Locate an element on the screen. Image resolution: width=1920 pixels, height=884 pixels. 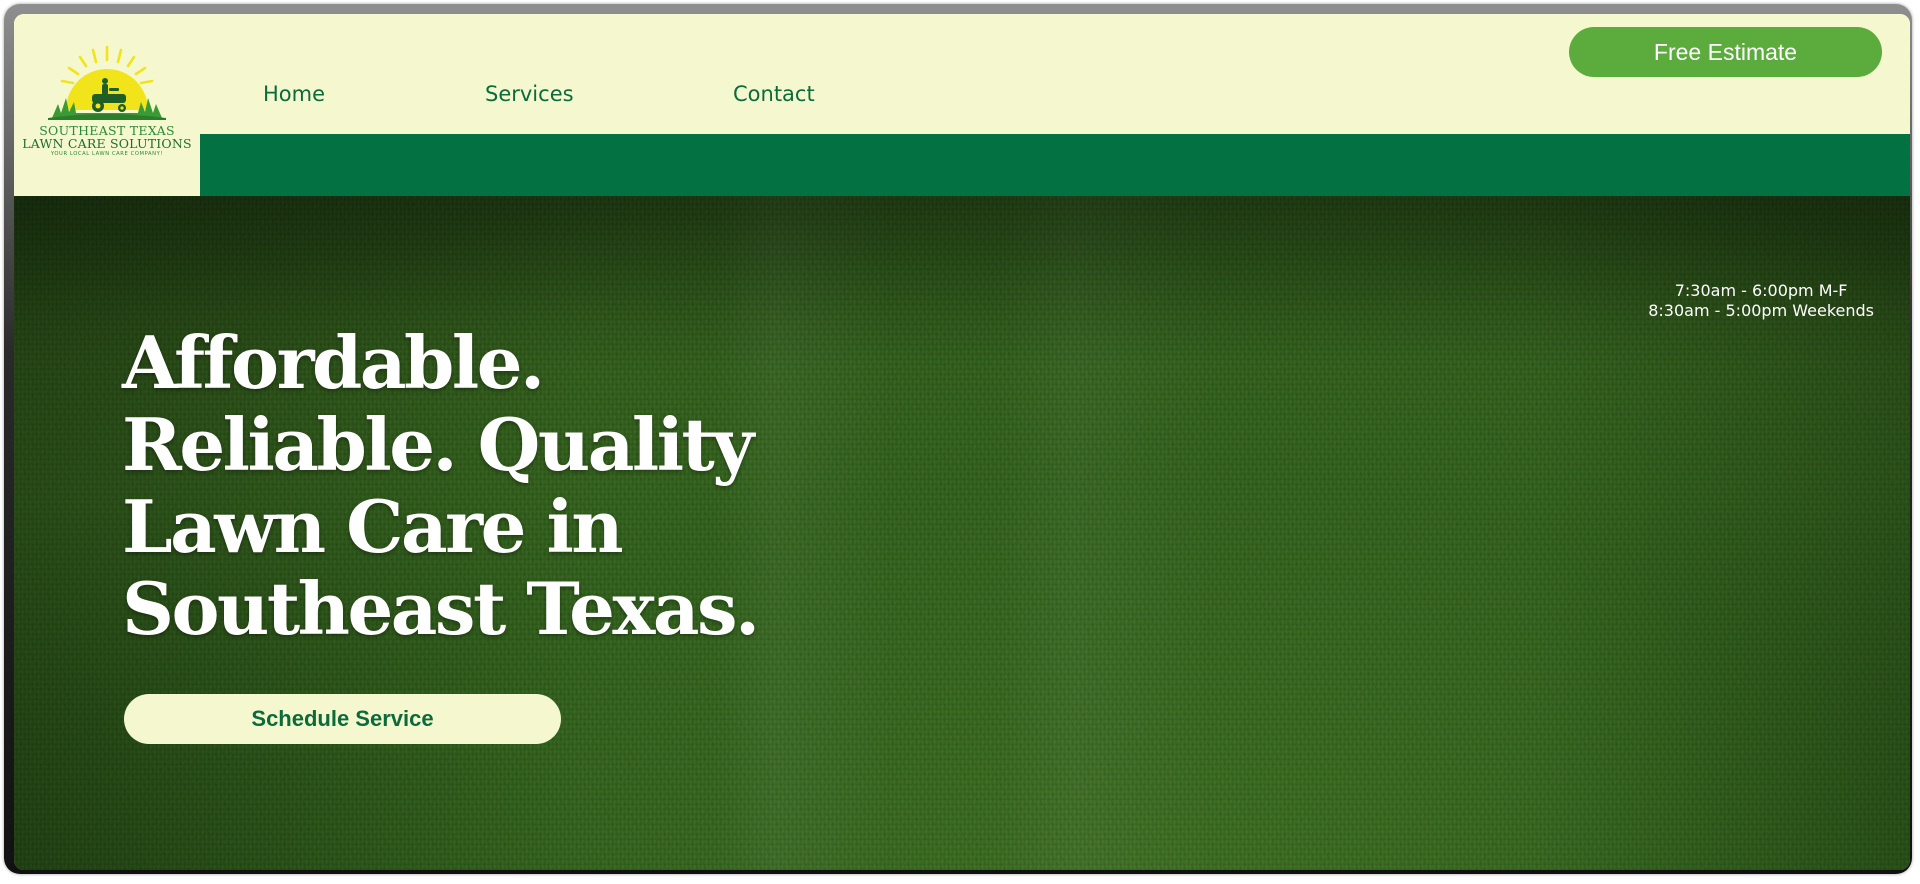
schedule-service-button: Schedule Service is located at coordinates (342, 719).